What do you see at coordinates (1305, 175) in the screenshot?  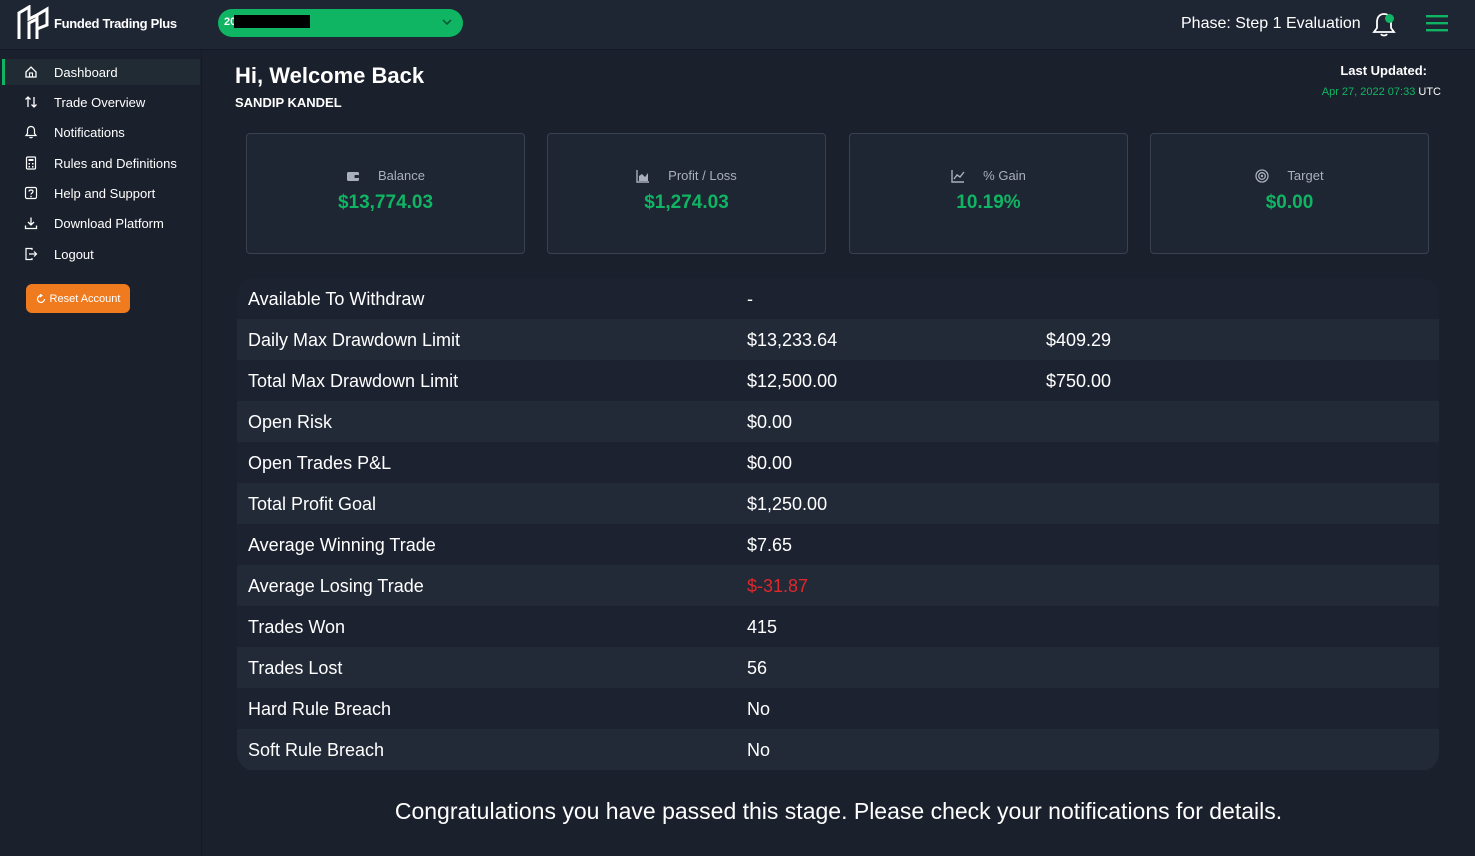 I see `card-title: Target` at bounding box center [1305, 175].